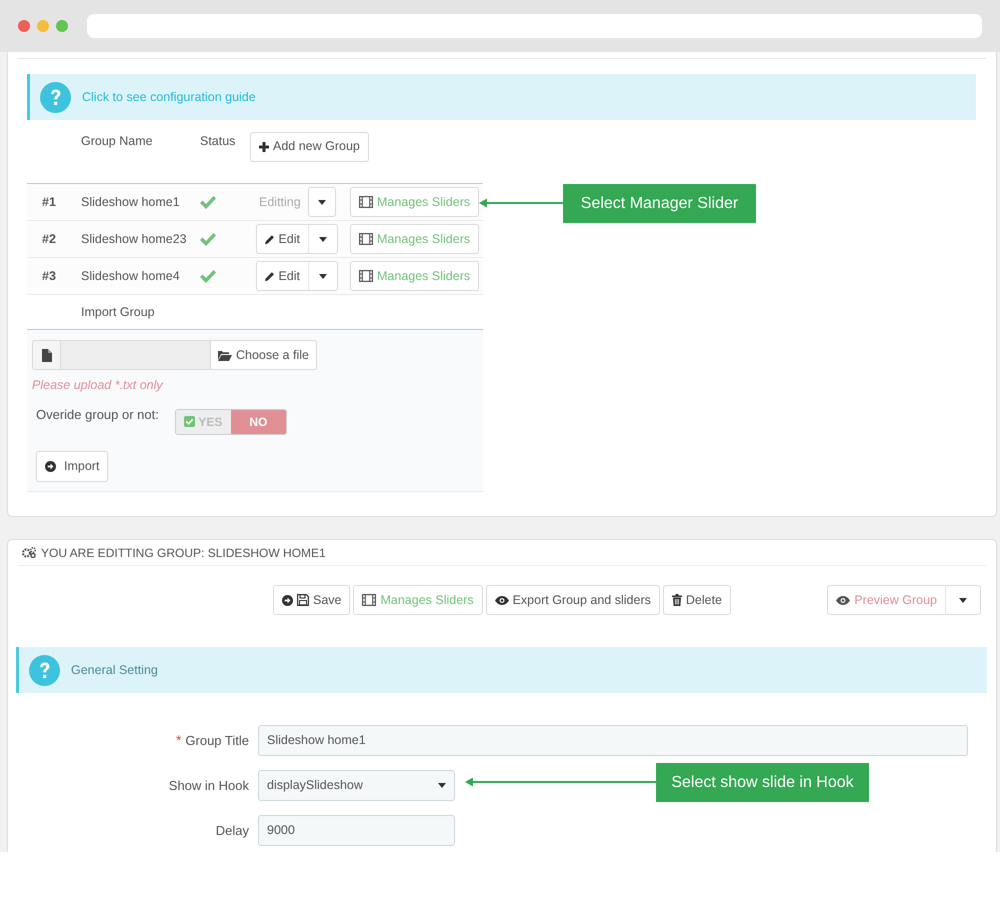  What do you see at coordinates (62, 26) in the screenshot?
I see `maximize-window-dot` at bounding box center [62, 26].